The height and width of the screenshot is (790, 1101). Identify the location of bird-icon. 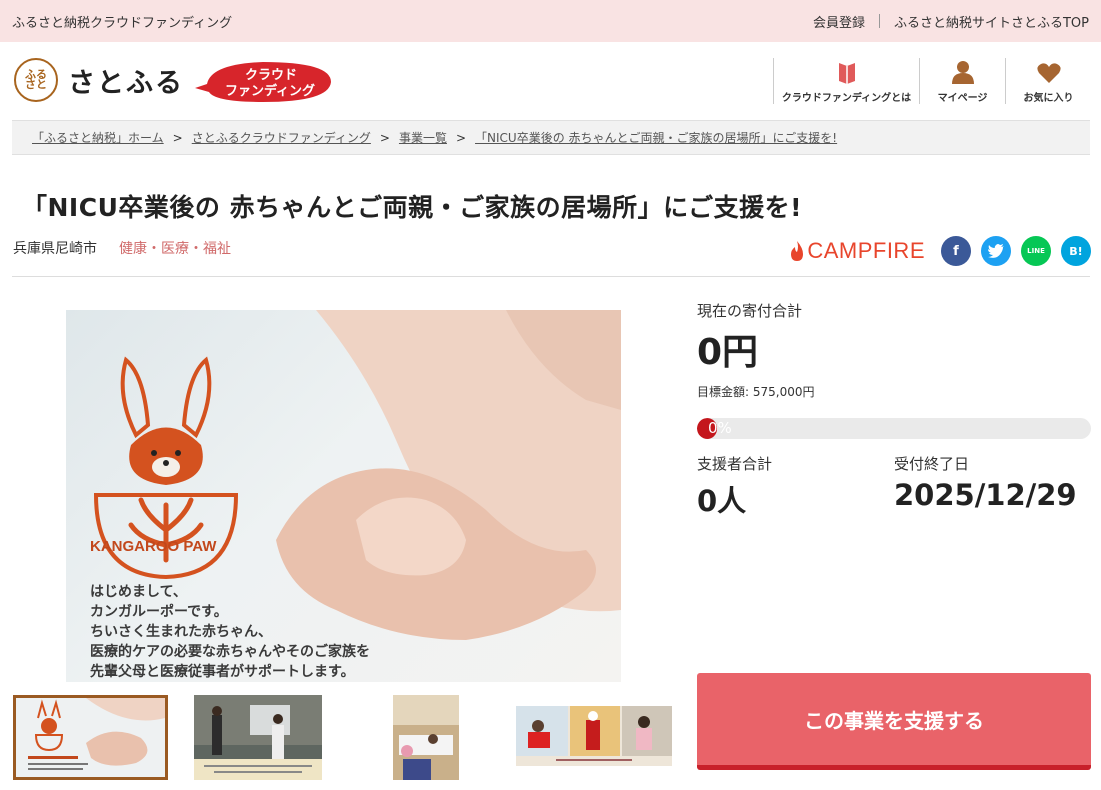
(996, 251).